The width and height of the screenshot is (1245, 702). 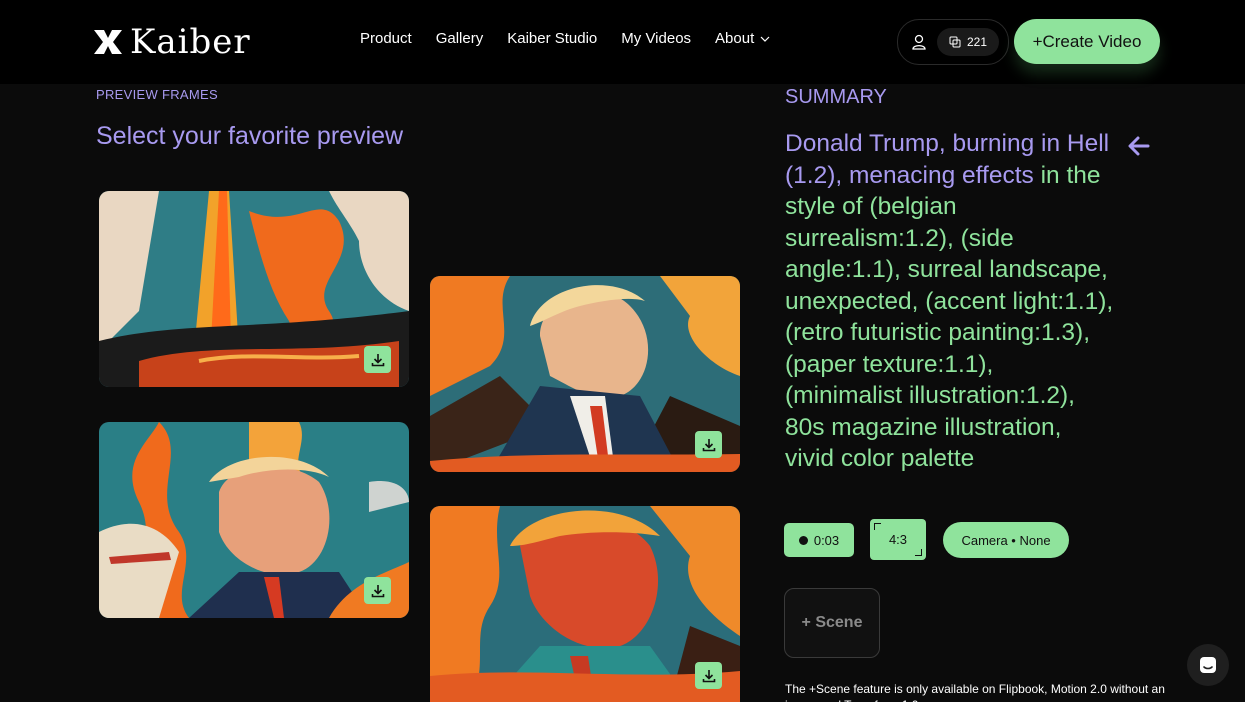 I want to click on duration-value: 0:03, so click(x=826, y=540).